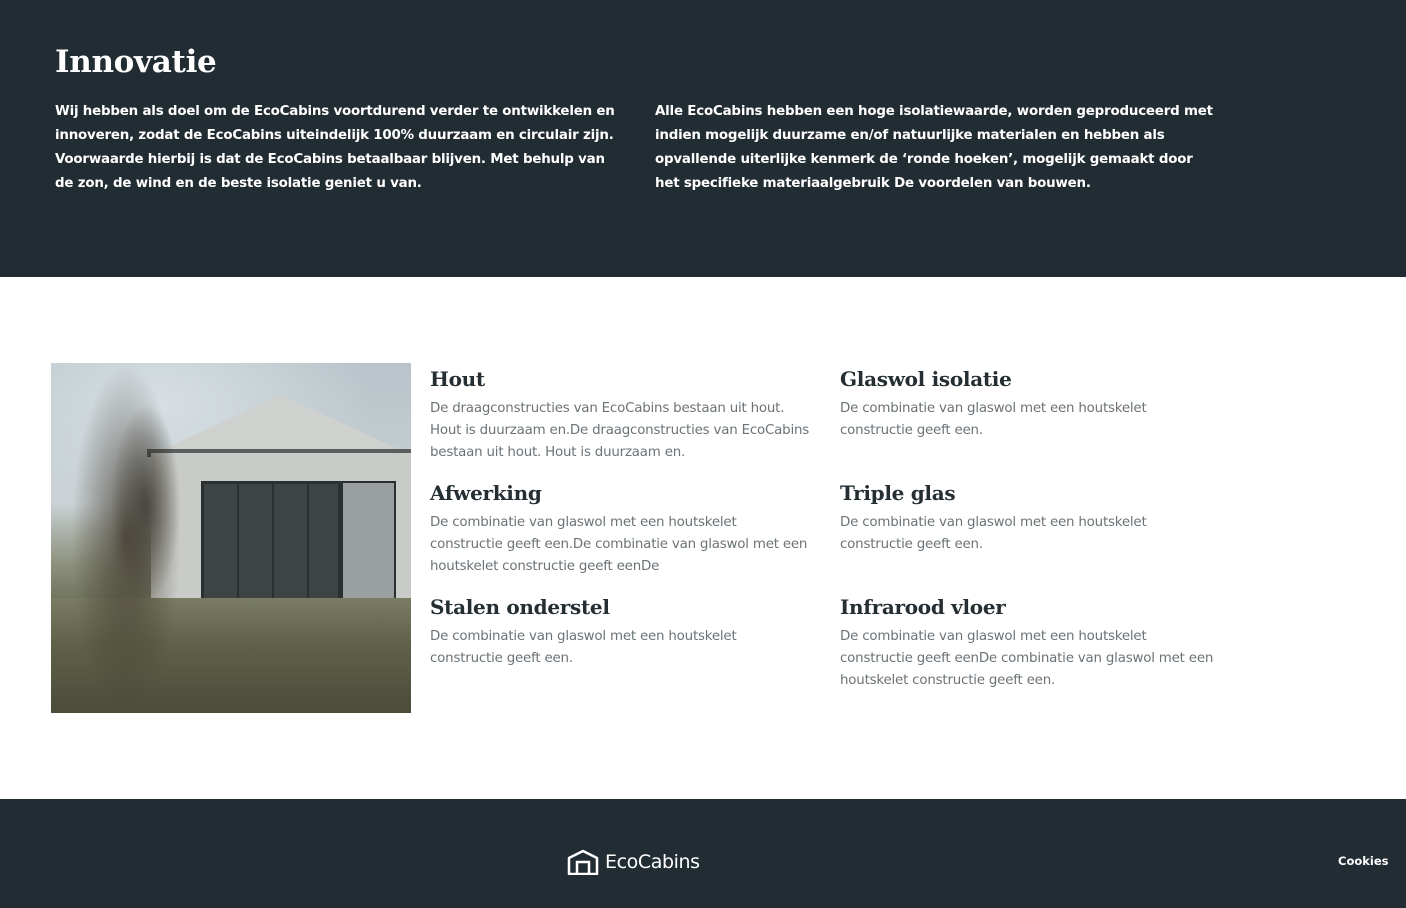  I want to click on feature-title: Hout, so click(457, 379).